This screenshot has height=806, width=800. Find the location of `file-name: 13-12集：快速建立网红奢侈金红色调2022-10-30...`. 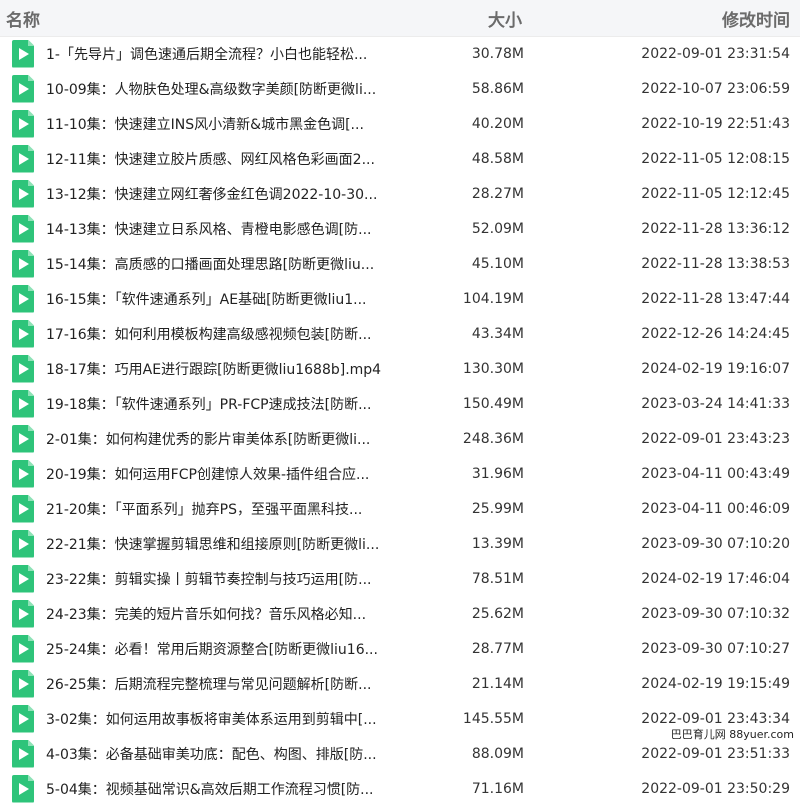

file-name: 13-12集：快速建立网红奢侈金红色调2022-10-30... is located at coordinates (212, 194).